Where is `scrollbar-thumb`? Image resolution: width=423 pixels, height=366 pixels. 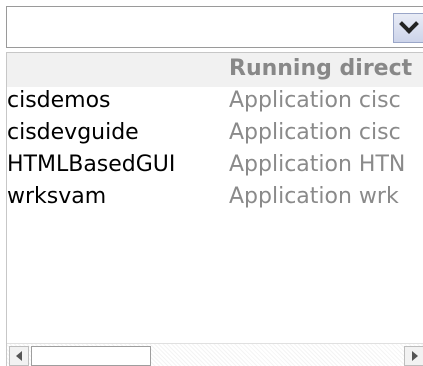 scrollbar-thumb is located at coordinates (91, 356).